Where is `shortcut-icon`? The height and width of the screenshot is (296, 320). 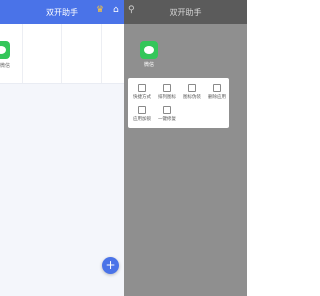 shortcut-icon is located at coordinates (142, 88).